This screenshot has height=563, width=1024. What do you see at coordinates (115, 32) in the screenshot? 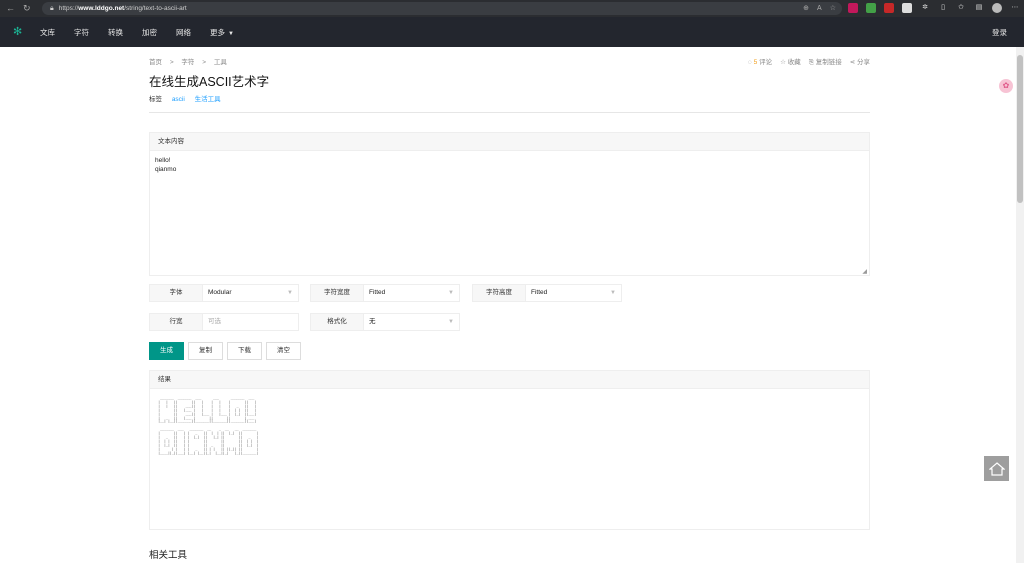
I see `menu-item-convert: 转换` at bounding box center [115, 32].